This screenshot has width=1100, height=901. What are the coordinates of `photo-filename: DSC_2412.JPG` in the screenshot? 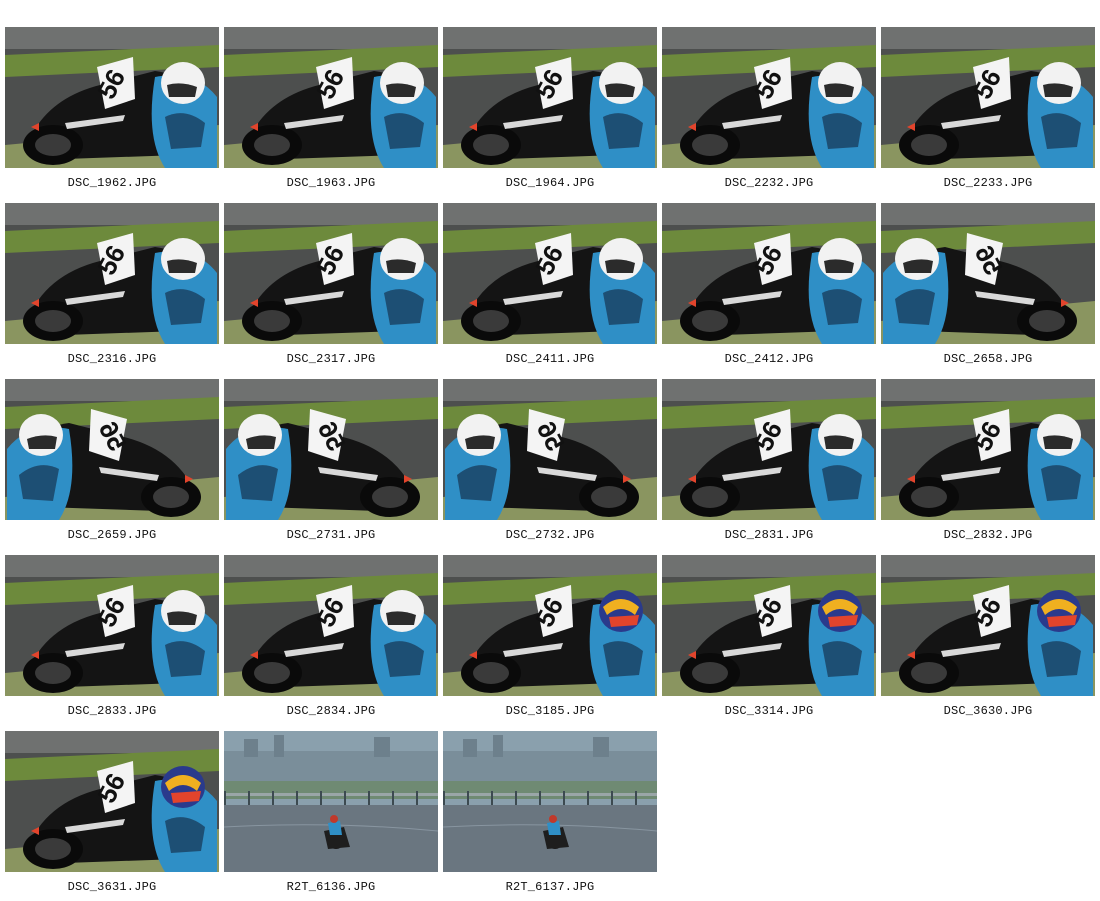 It's located at (769, 359).